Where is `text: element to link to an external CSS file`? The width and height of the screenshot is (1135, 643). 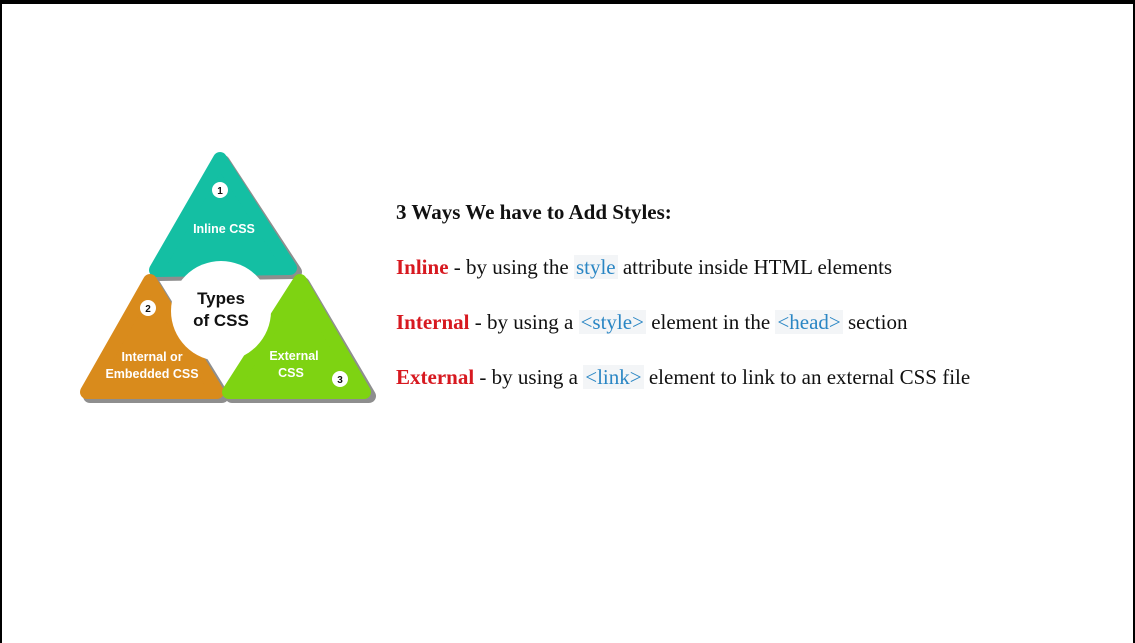
text: element to link to an external CSS file is located at coordinates (807, 377).